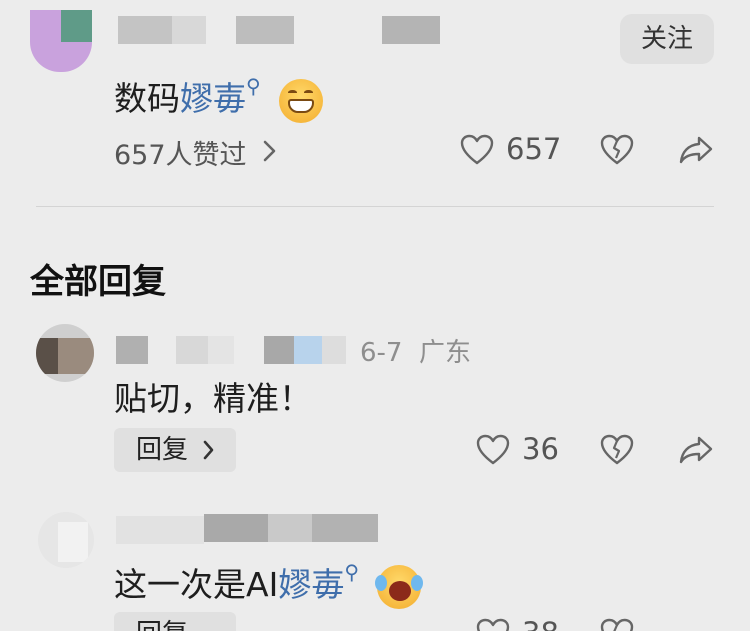  What do you see at coordinates (399, 586) in the screenshot?
I see `laughing-crying-emoji-icon` at bounding box center [399, 586].